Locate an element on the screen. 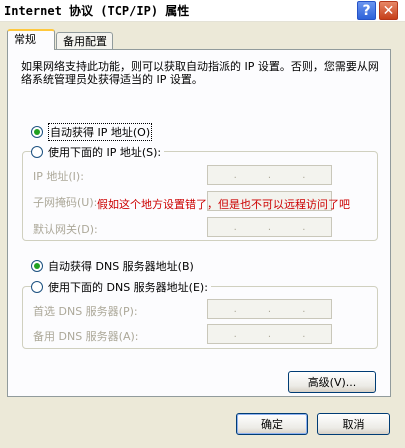 The width and height of the screenshot is (405, 448). manual-ip-option: 使用下面的 IP 地址(S): is located at coordinates (98, 152).